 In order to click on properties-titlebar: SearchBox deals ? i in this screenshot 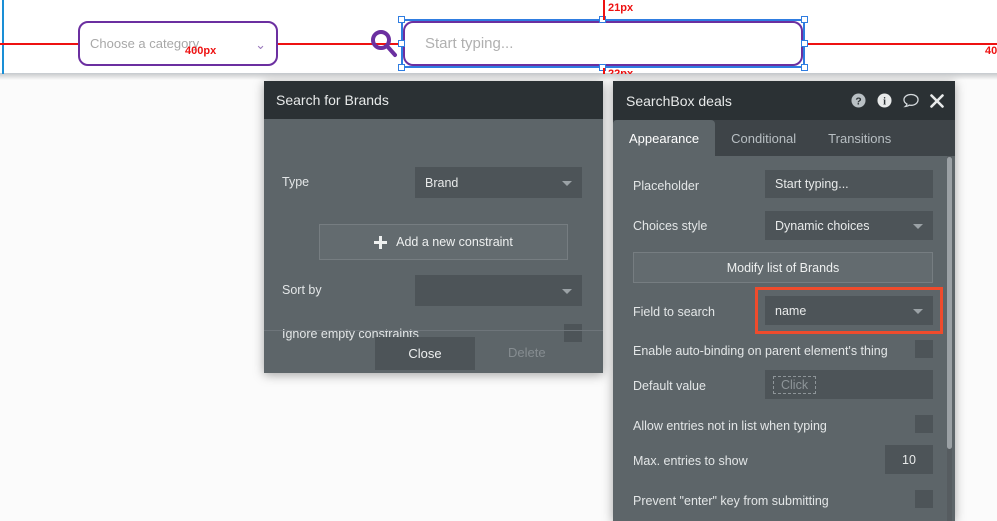, I will do `click(784, 100)`.